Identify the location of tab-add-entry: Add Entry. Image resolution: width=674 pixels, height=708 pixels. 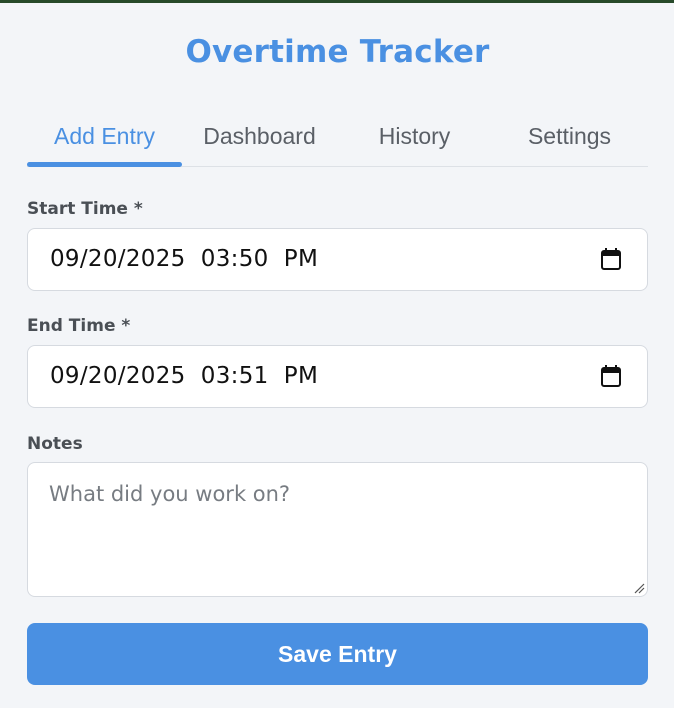
(104, 137).